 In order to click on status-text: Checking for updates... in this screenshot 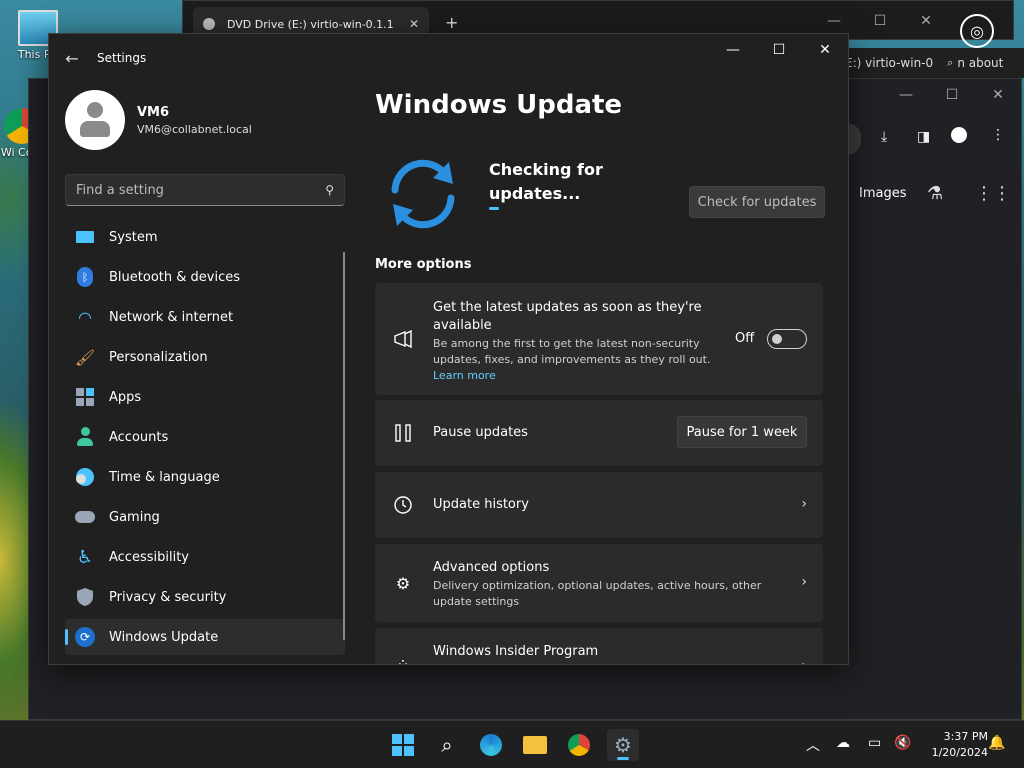, I will do `click(546, 181)`.